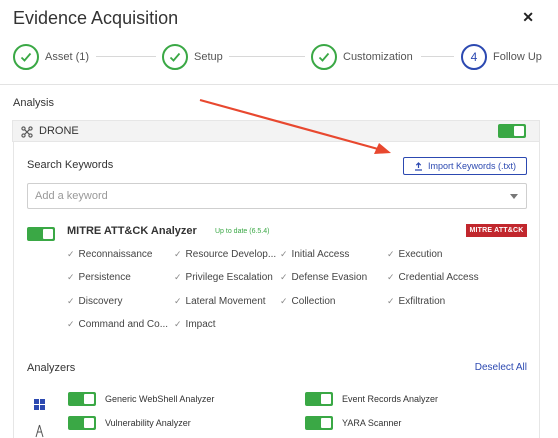 This screenshot has height=438, width=558. I want to click on annotation-arrow-icon, so click(295, 126).